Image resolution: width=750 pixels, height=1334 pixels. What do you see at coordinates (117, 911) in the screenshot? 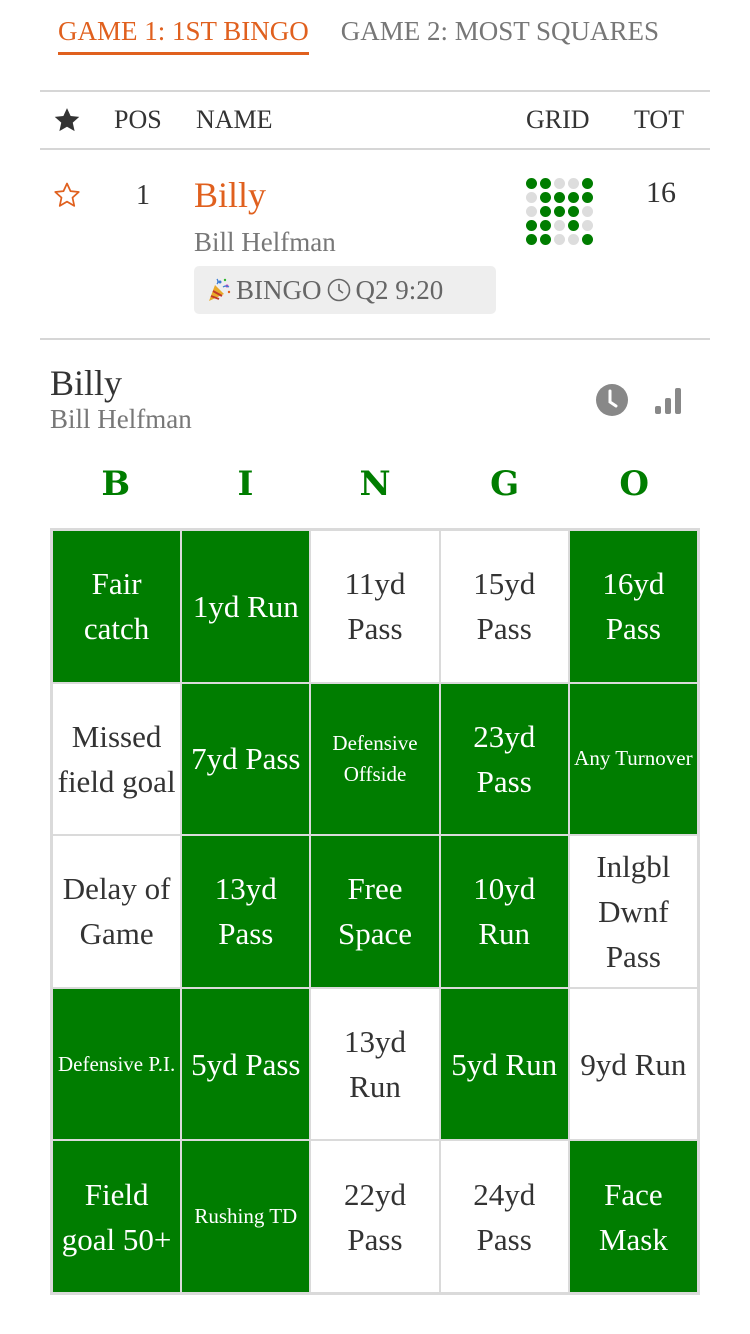
I see `bingo-cell: Delay of Game` at bounding box center [117, 911].